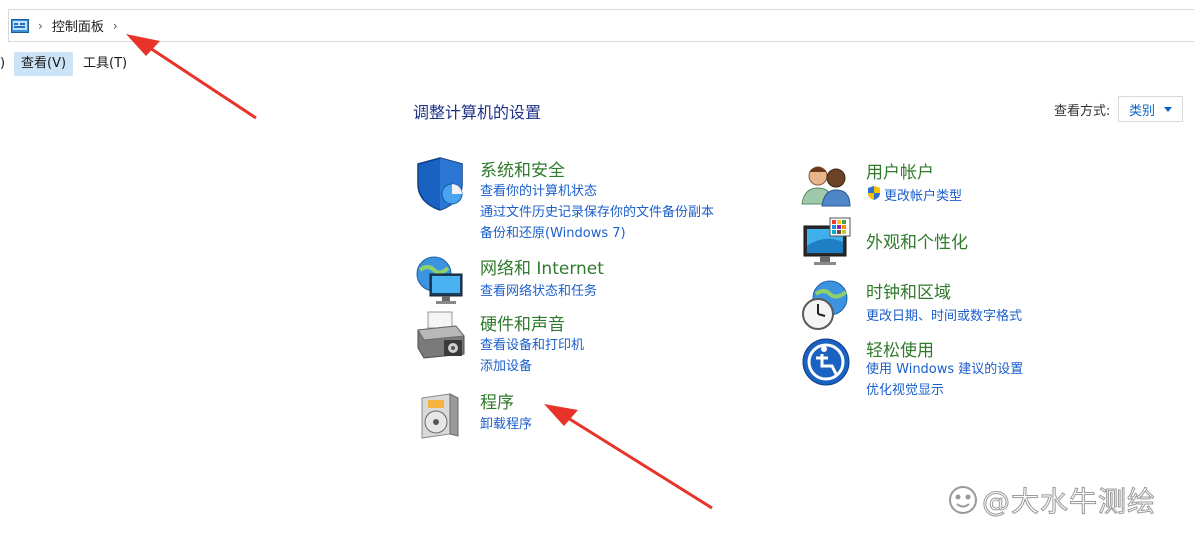 This screenshot has height=541, width=1194. What do you see at coordinates (963, 500) in the screenshot?
I see `watermark-logo-icon` at bounding box center [963, 500].